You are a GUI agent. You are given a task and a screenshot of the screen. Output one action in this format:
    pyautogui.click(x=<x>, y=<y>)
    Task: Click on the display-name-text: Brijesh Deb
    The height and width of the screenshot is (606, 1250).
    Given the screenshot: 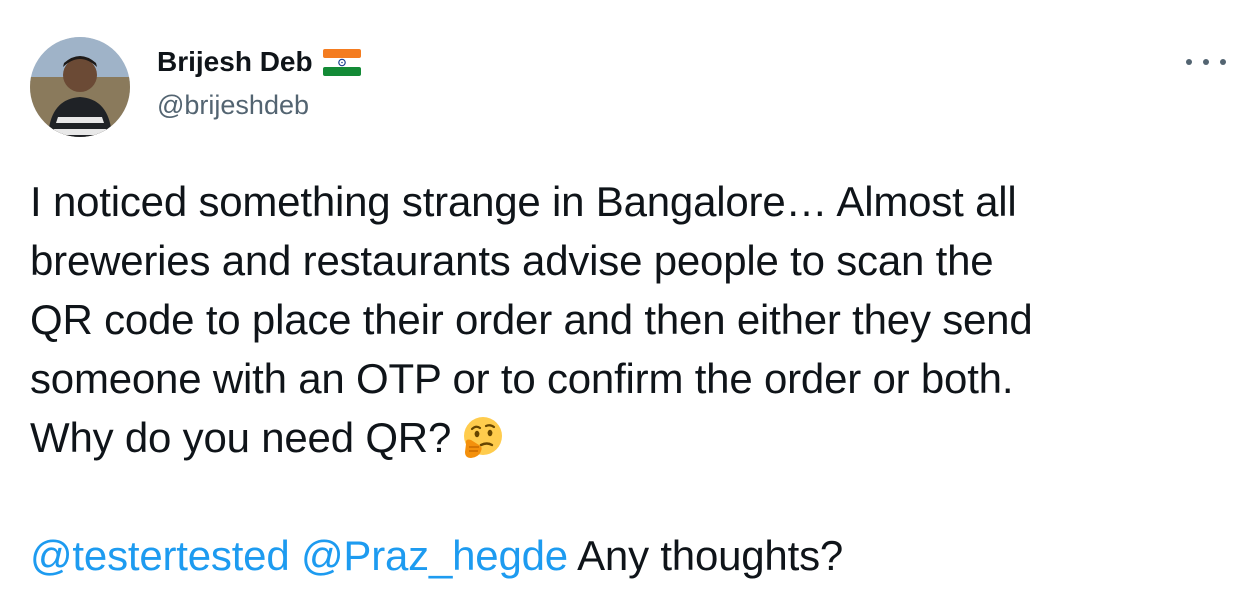 What is the action you would take?
    pyautogui.click(x=235, y=61)
    